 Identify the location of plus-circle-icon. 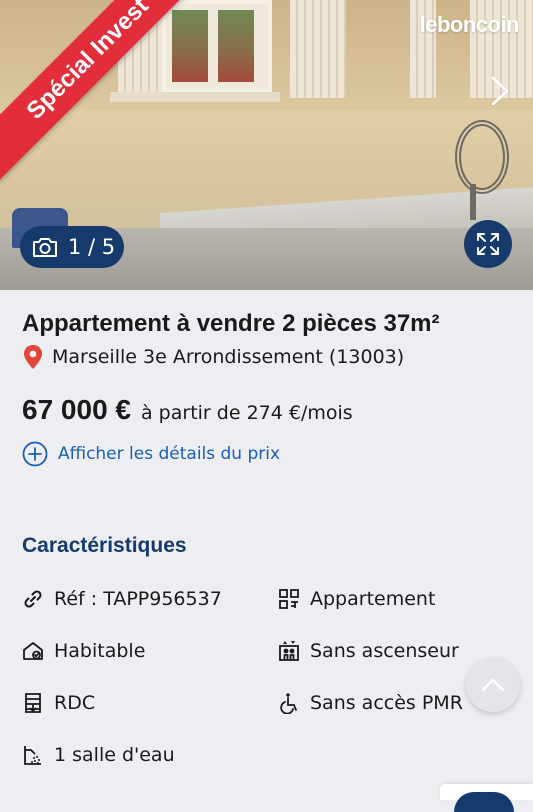
(35, 454).